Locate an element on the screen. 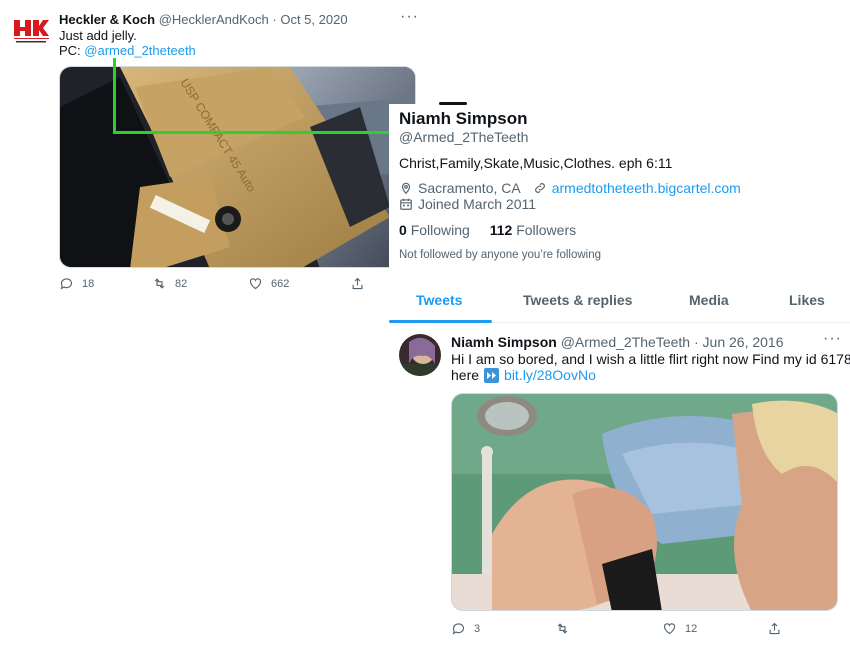 The image size is (850, 648). profile-joined: Joined March 2011 is located at coordinates (477, 204).